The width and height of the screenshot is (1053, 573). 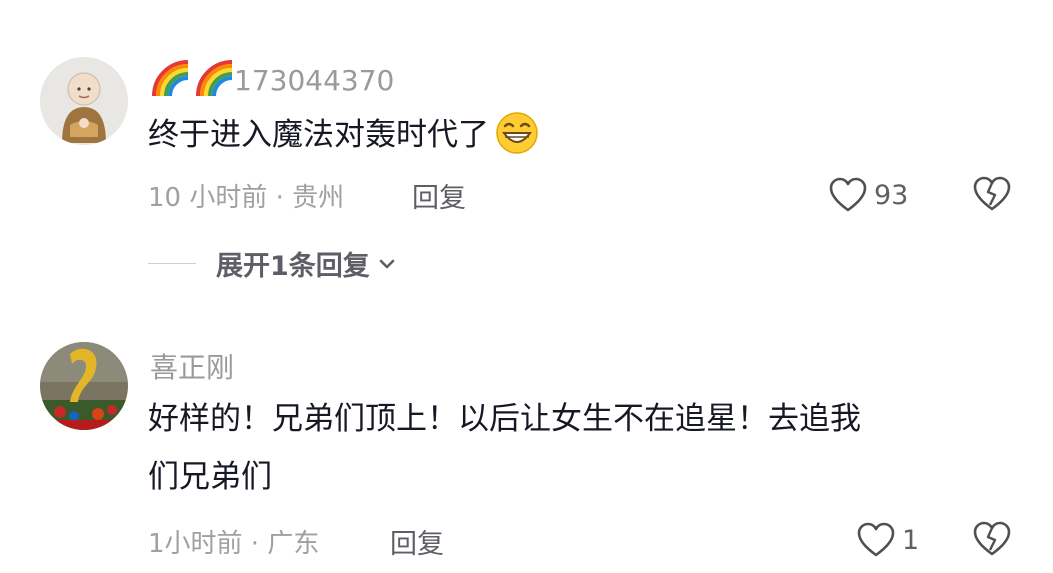 What do you see at coordinates (891, 195) in the screenshot?
I see `comment-1-like-count: 93` at bounding box center [891, 195].